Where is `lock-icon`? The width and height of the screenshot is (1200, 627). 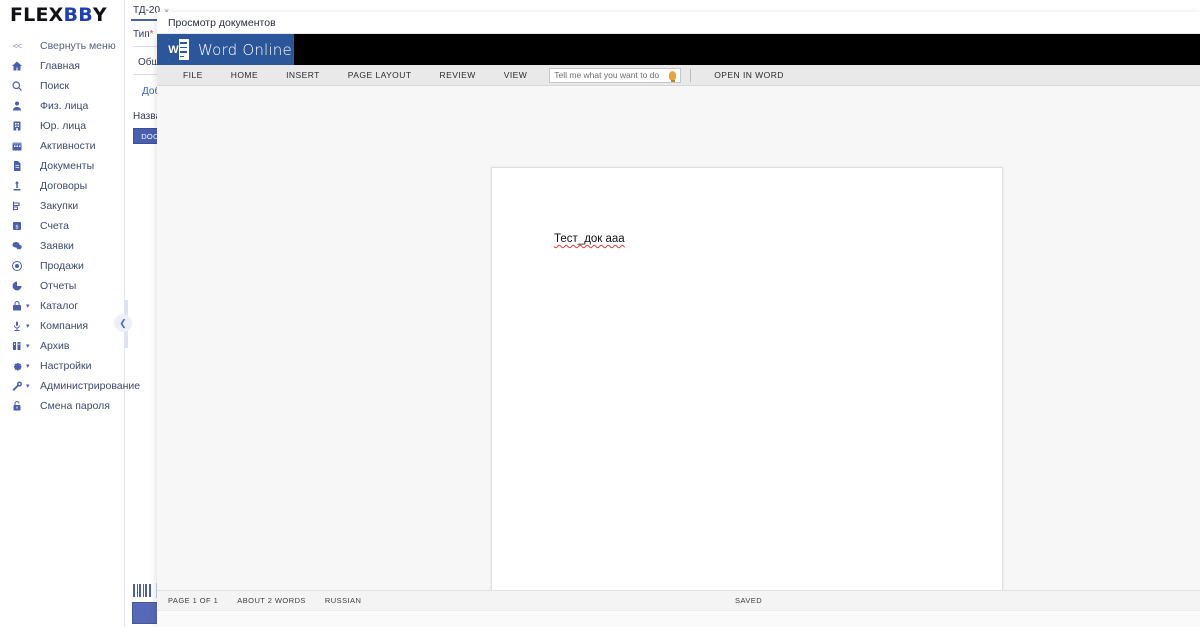
lock-icon is located at coordinates (17, 406).